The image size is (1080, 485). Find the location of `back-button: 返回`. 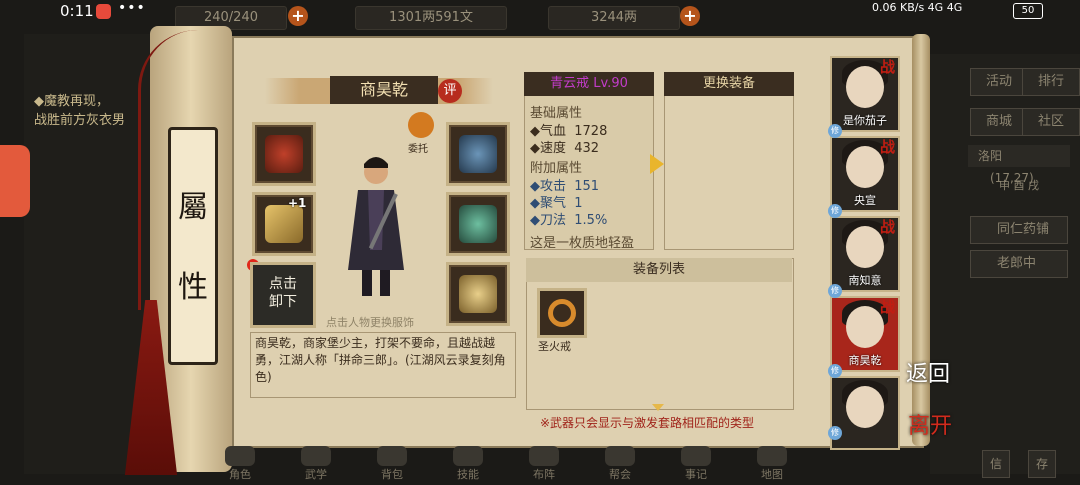

back-button: 返回 is located at coordinates (928, 372).